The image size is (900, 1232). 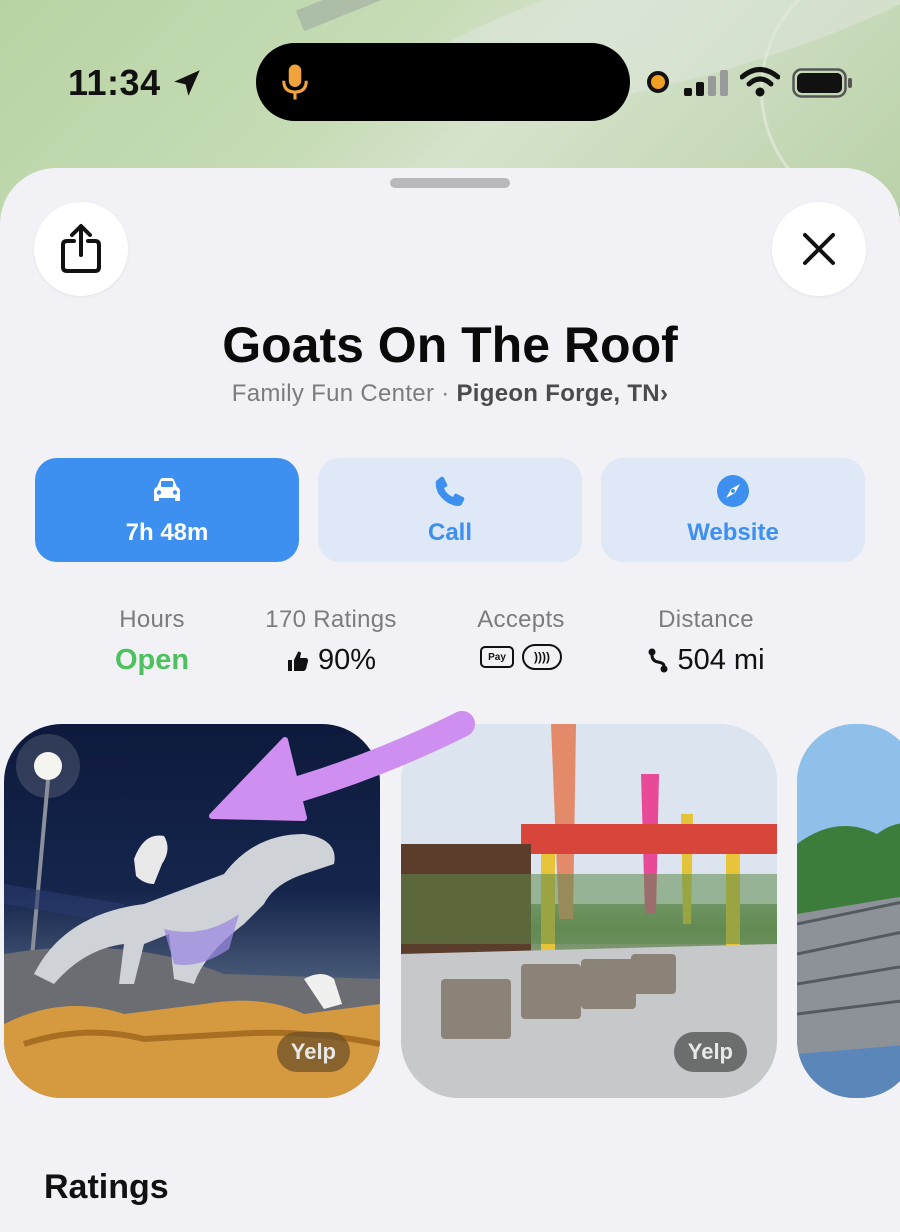 I want to click on coaster-photo-illustration, so click(x=848, y=911).